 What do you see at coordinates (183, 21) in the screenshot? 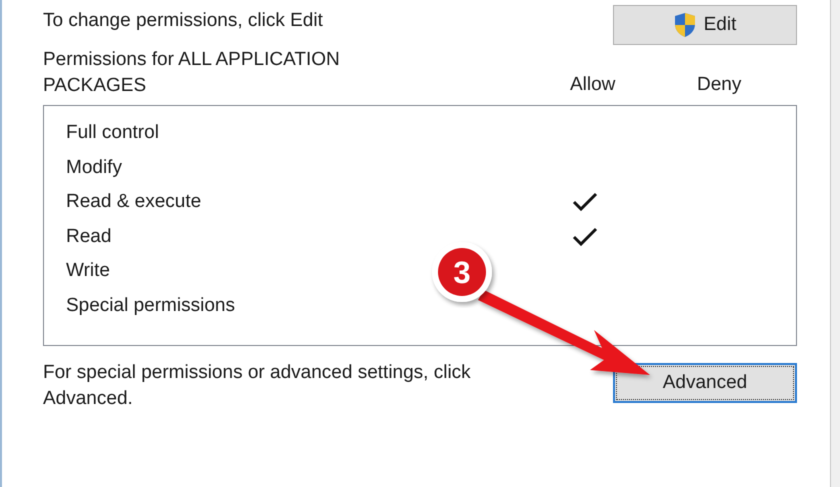
I see `instruction-text: To change permissions, click Edit` at bounding box center [183, 21].